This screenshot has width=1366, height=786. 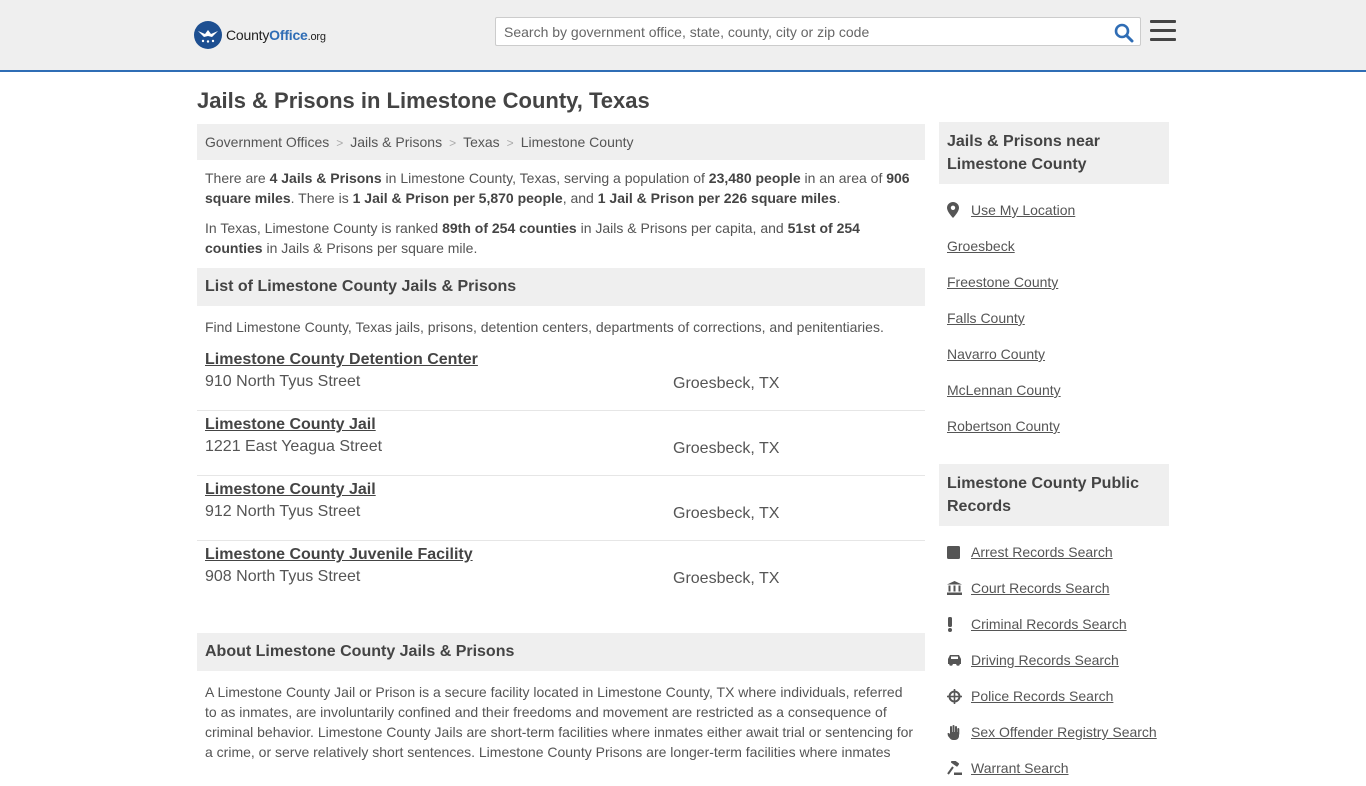 What do you see at coordinates (959, 732) in the screenshot?
I see `hand-icon` at bounding box center [959, 732].